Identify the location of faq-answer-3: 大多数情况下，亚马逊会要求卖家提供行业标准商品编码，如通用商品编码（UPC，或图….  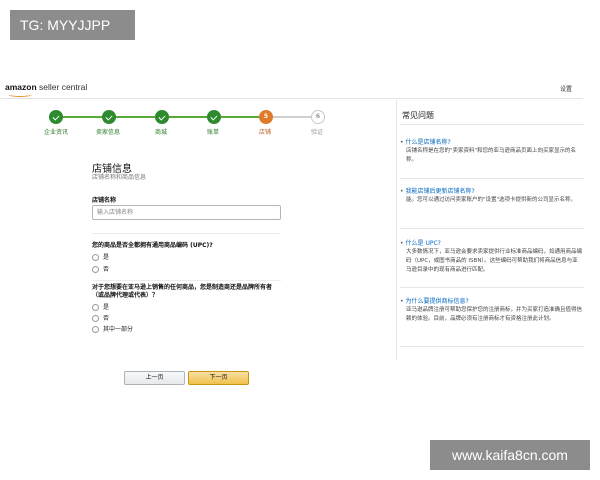
(494, 261).